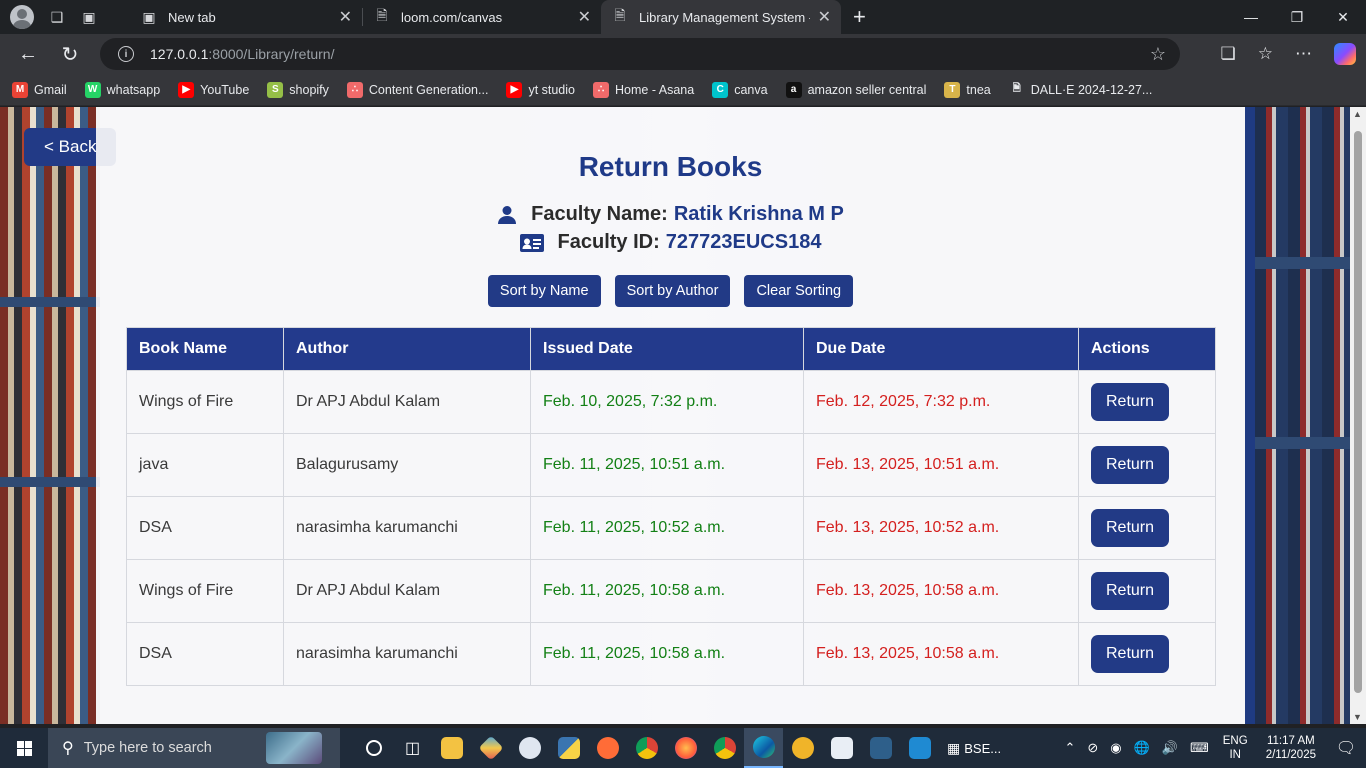 Image resolution: width=1366 pixels, height=768 pixels. What do you see at coordinates (941, 465) in the screenshot?
I see `cell-due-date: Feb. 13, 2025, 10:51 a.m.` at bounding box center [941, 465].